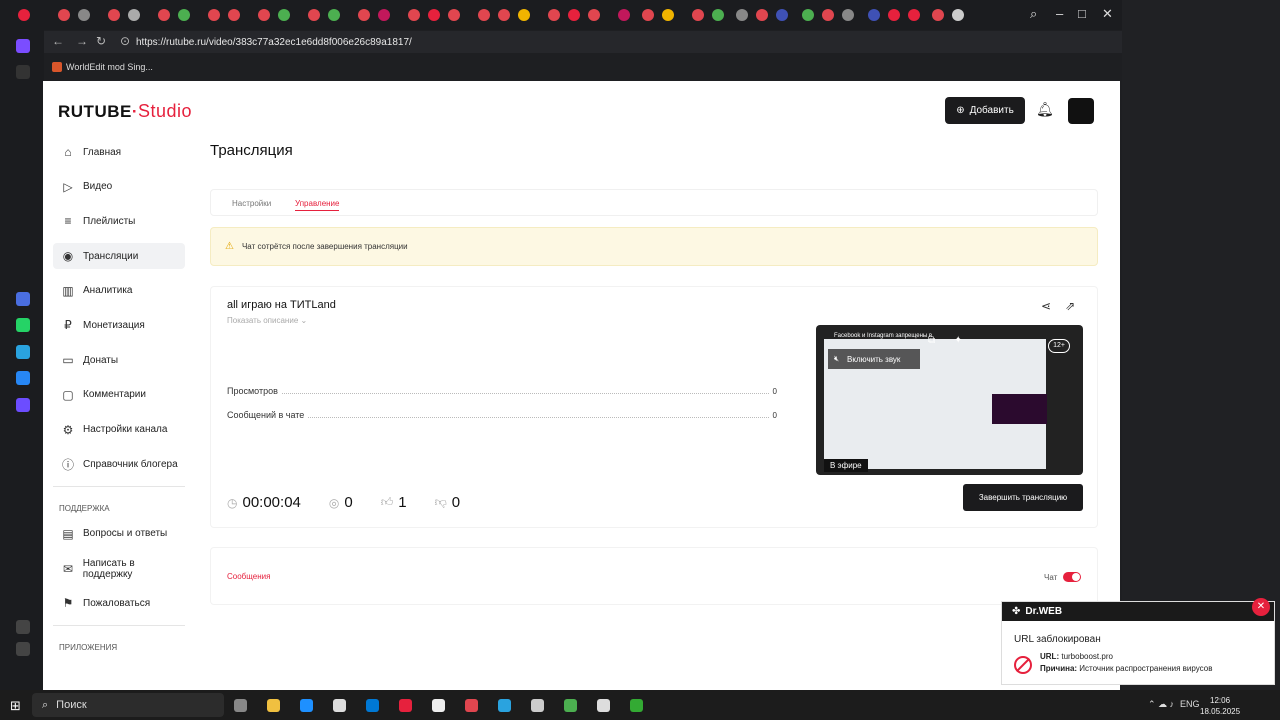  Describe the element at coordinates (119, 152) in the screenshot. I see `sidebar-item-home: ⌂ Главная` at that location.